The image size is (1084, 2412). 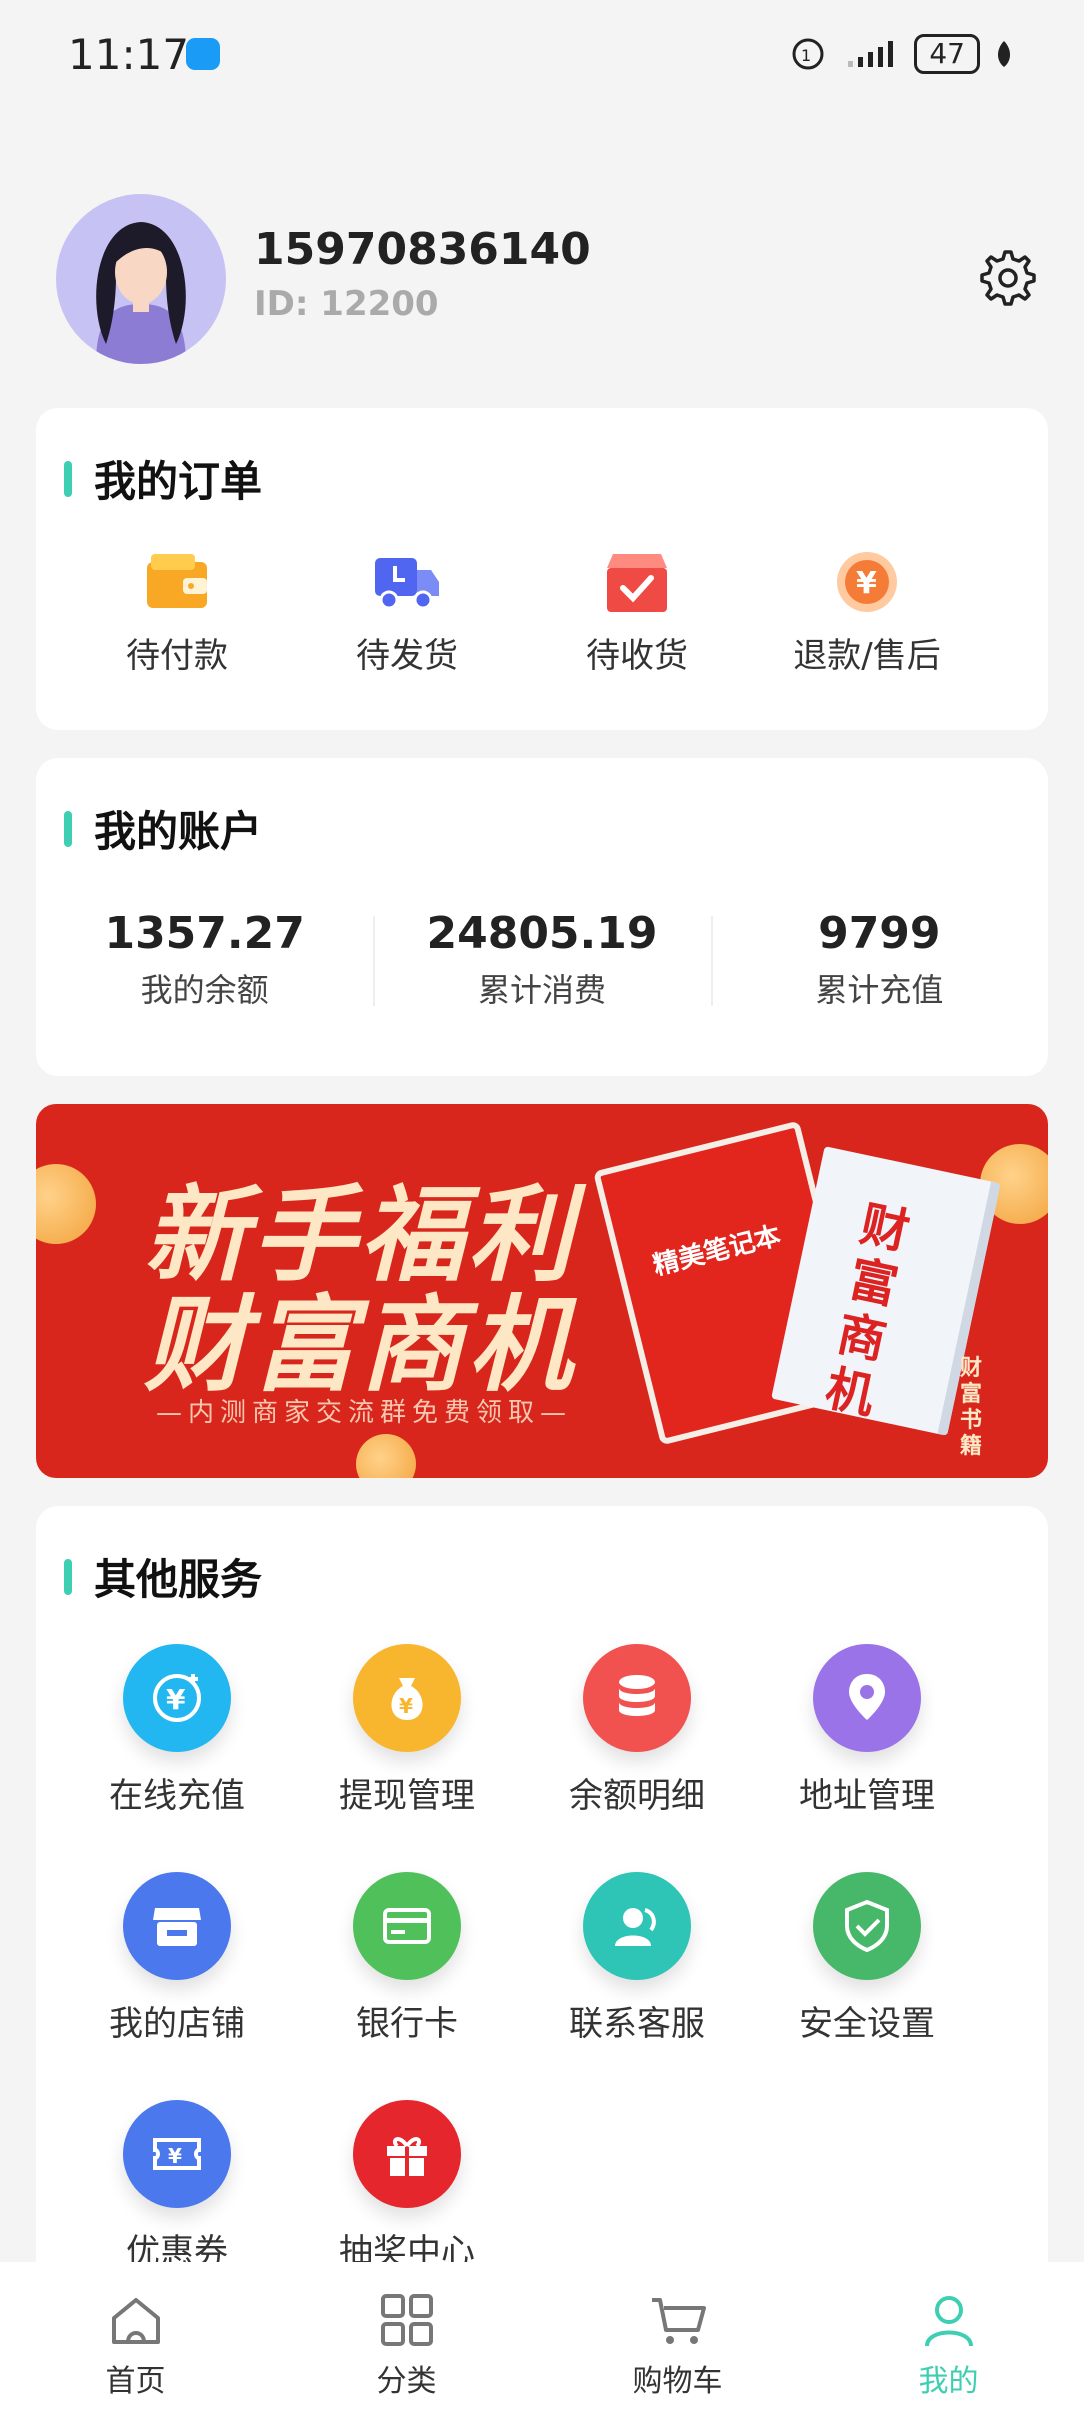 What do you see at coordinates (971, 1407) in the screenshot?
I see `banner-side-text: 财富书籍` at bounding box center [971, 1407].